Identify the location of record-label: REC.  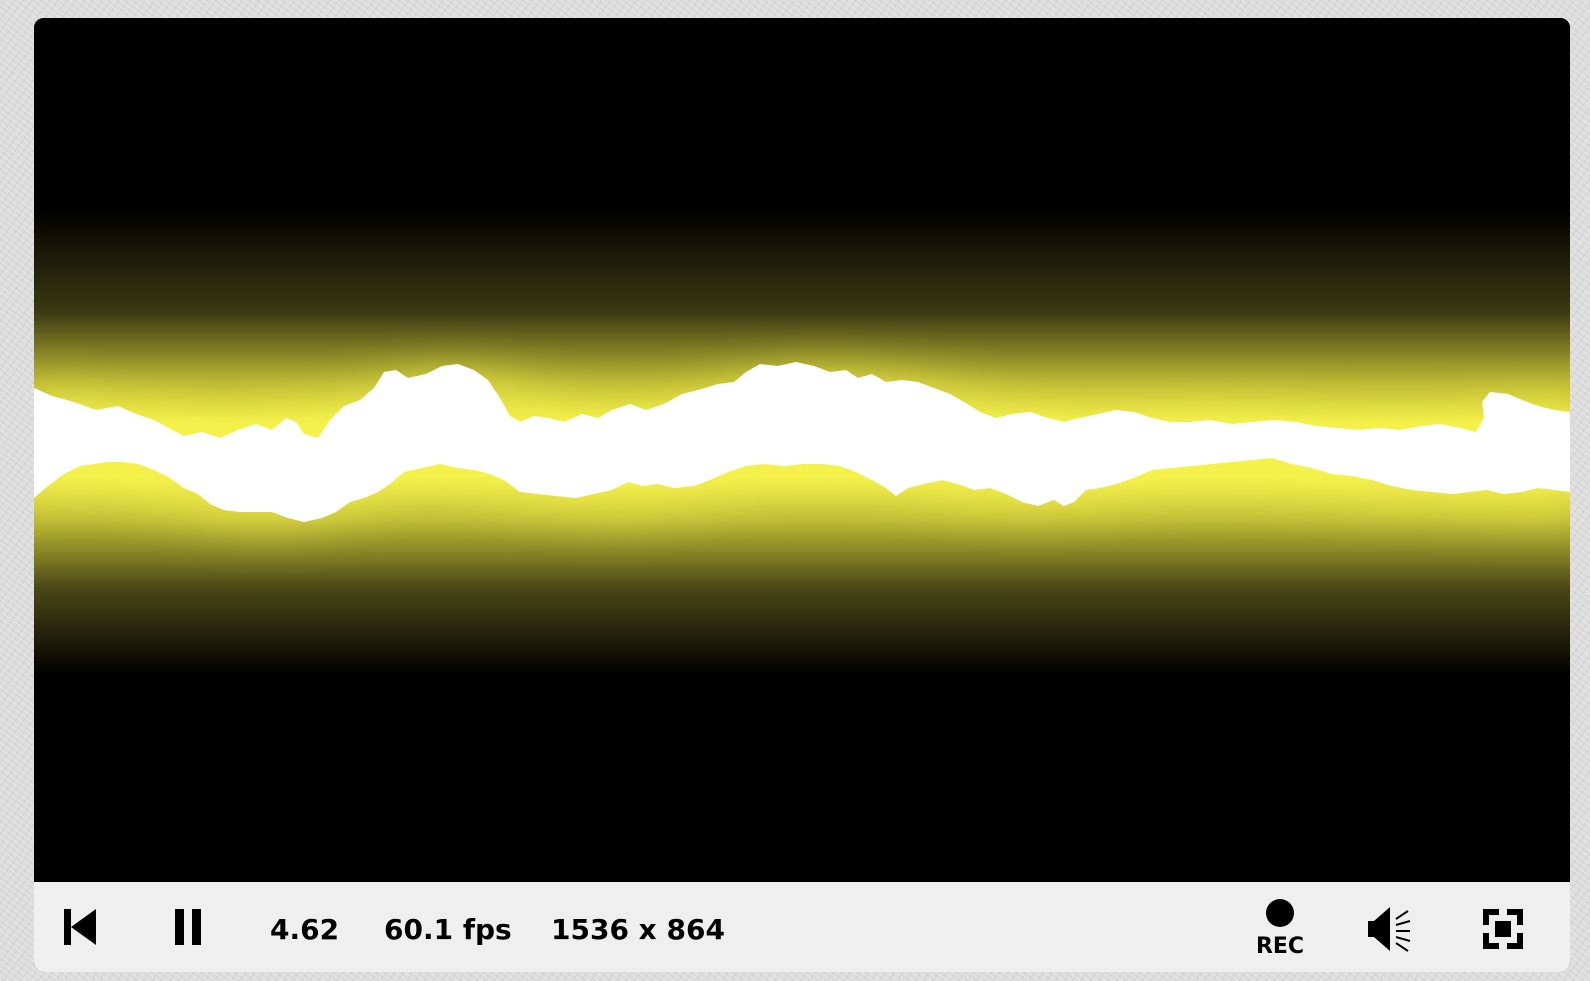
(1280, 946).